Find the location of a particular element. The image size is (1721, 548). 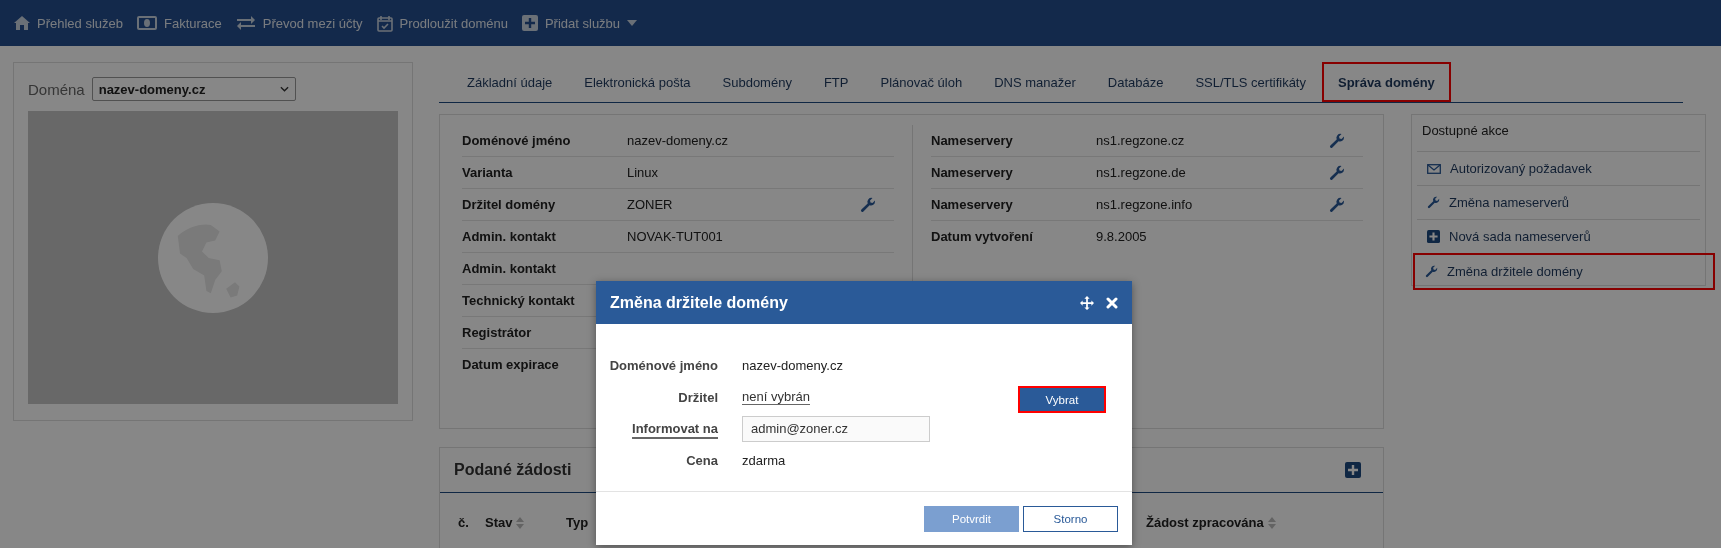

field-label: Držitel is located at coordinates (697, 397).